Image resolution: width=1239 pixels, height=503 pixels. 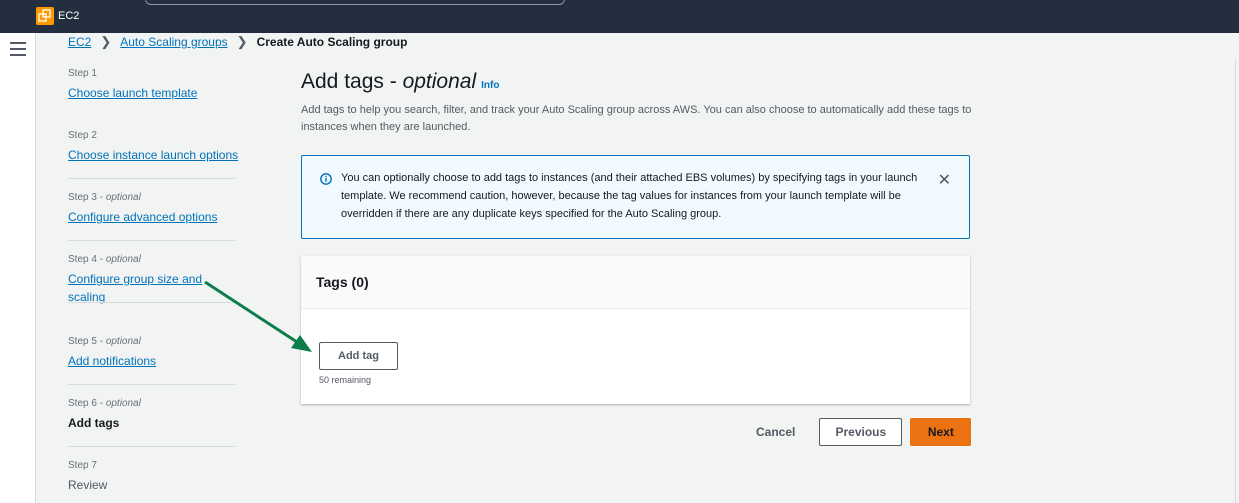 What do you see at coordinates (45, 16) in the screenshot?
I see `aws-services-icon` at bounding box center [45, 16].